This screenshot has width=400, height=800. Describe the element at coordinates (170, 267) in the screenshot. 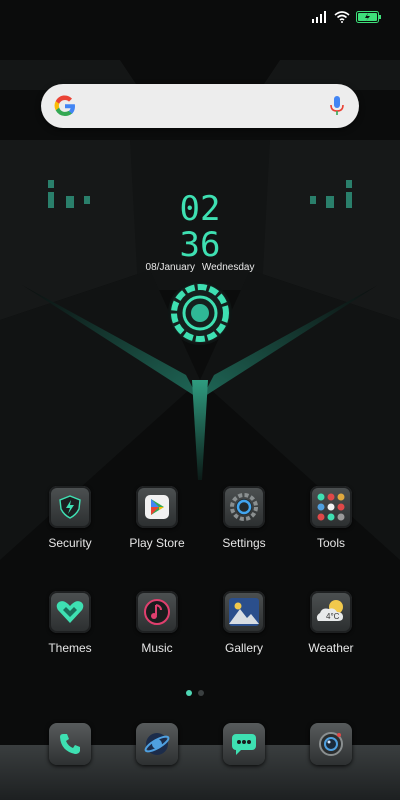

I see `clock-date: 08/January` at that location.